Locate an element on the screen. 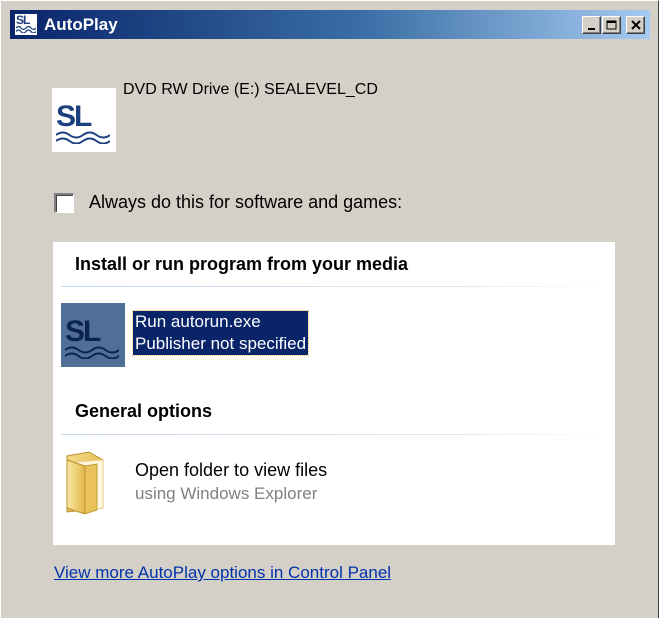 The width and height of the screenshot is (659, 618). folder-icon is located at coordinates (85, 482).